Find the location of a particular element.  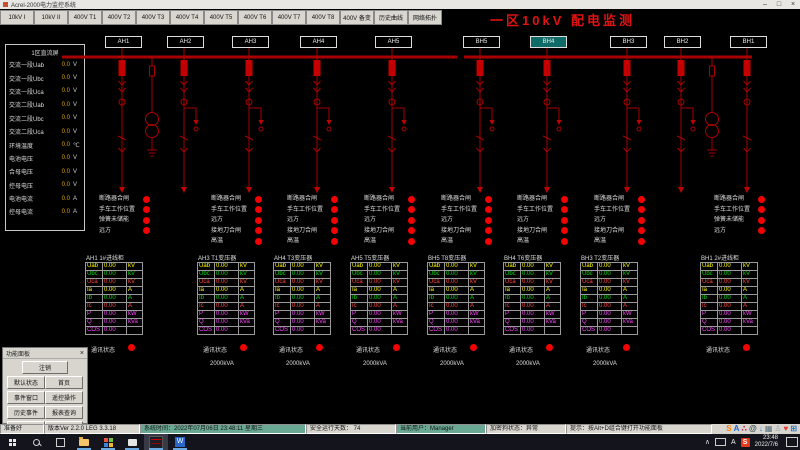

fp-row: 注销 is located at coordinates (45, 367).